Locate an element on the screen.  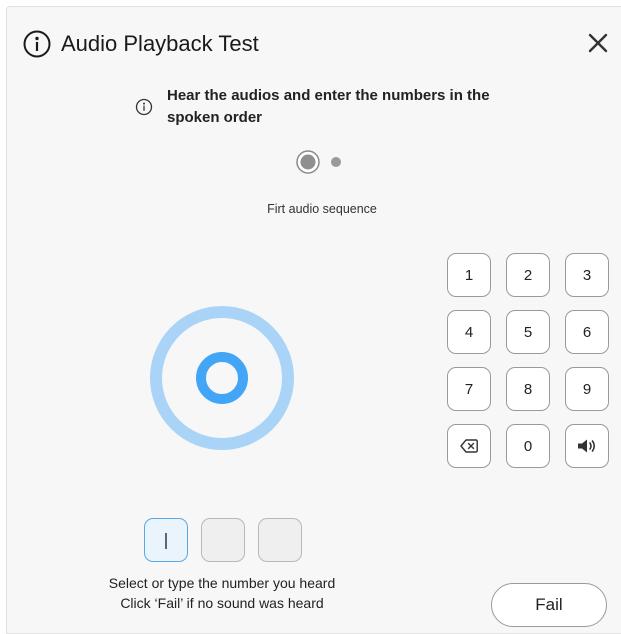
backspace-button is located at coordinates (469, 446).